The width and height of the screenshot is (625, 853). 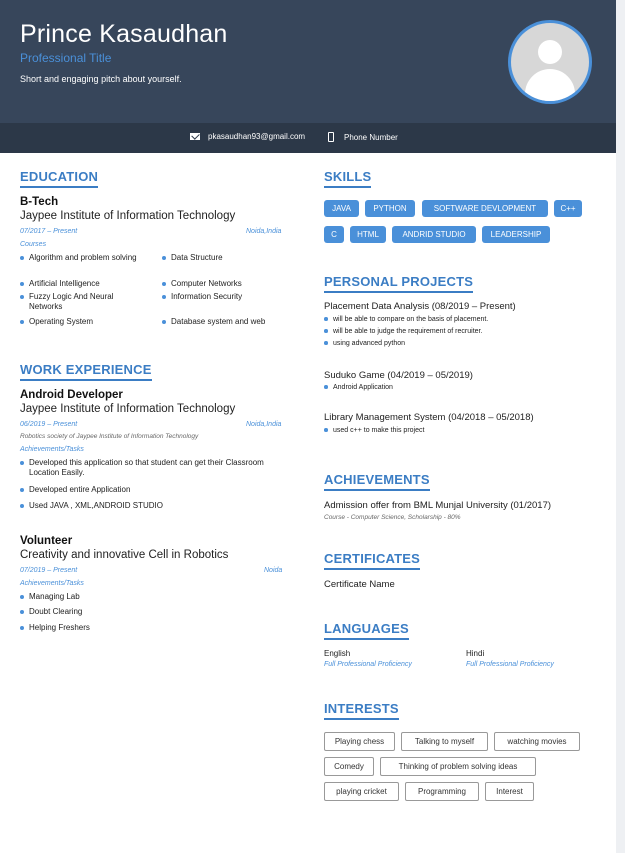 I want to click on course-item: Information Security, so click(x=202, y=297).